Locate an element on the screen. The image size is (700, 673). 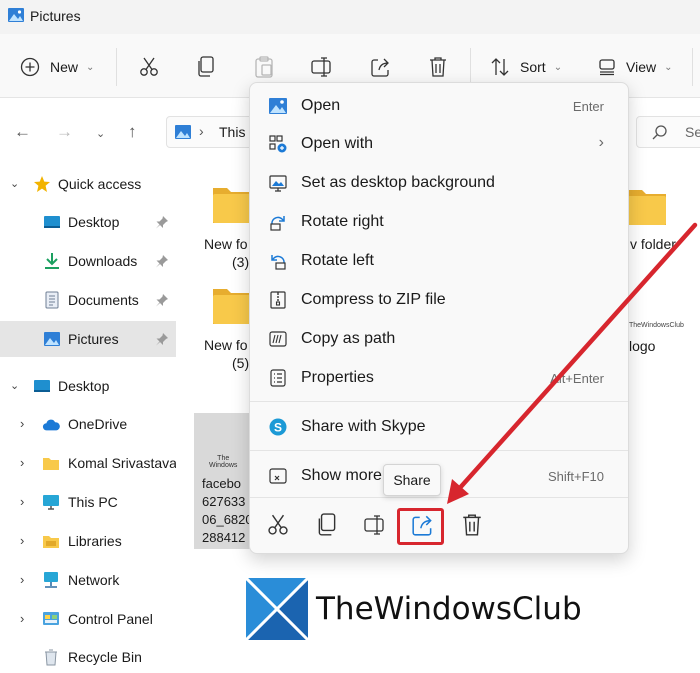
sidebar-item-documents: Documents is located at coordinates (88, 300).